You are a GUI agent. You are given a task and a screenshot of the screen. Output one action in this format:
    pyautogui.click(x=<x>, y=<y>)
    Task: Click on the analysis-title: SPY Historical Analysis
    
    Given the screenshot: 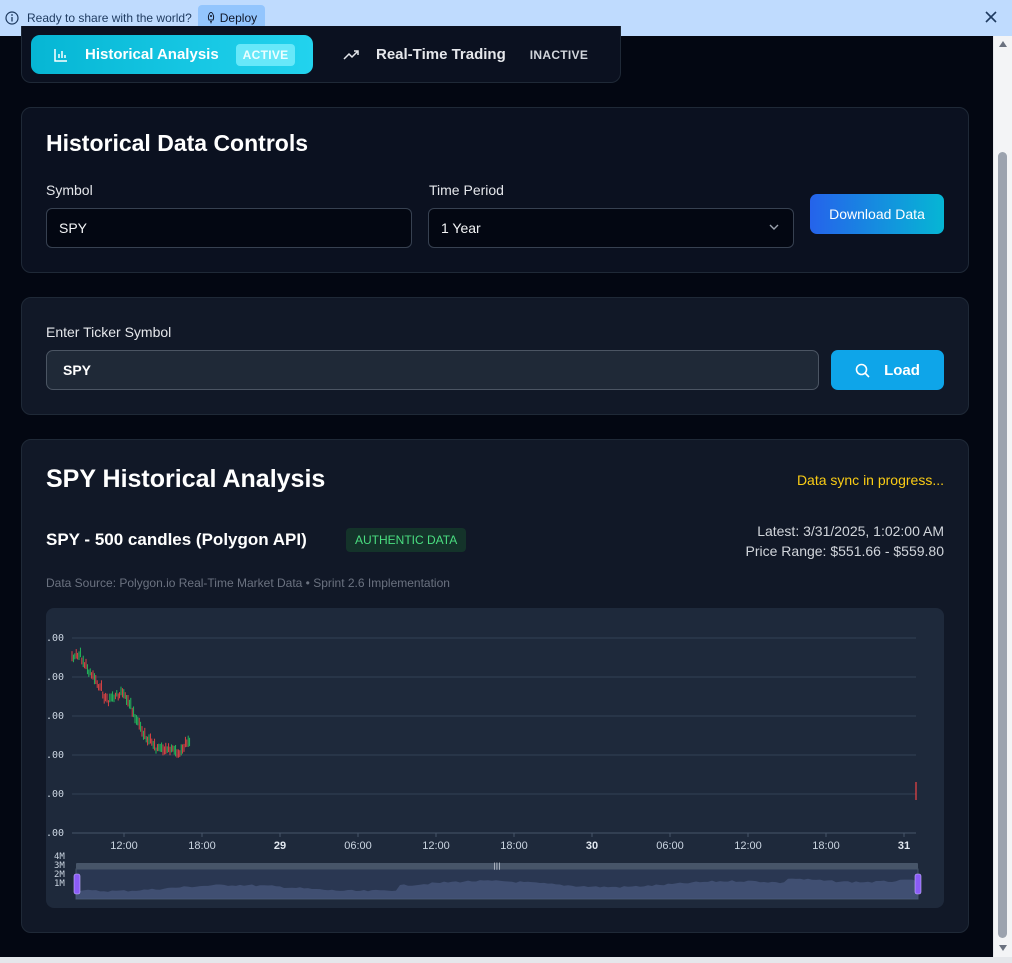 What is the action you would take?
    pyautogui.click(x=186, y=479)
    